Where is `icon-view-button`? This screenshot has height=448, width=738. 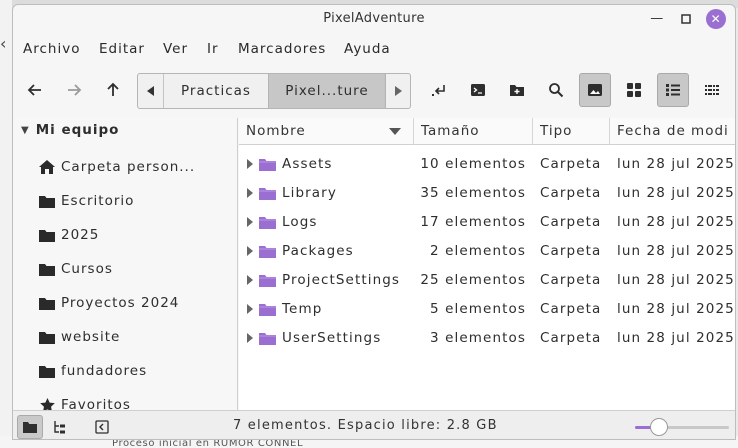
icon-view-button is located at coordinates (634, 90).